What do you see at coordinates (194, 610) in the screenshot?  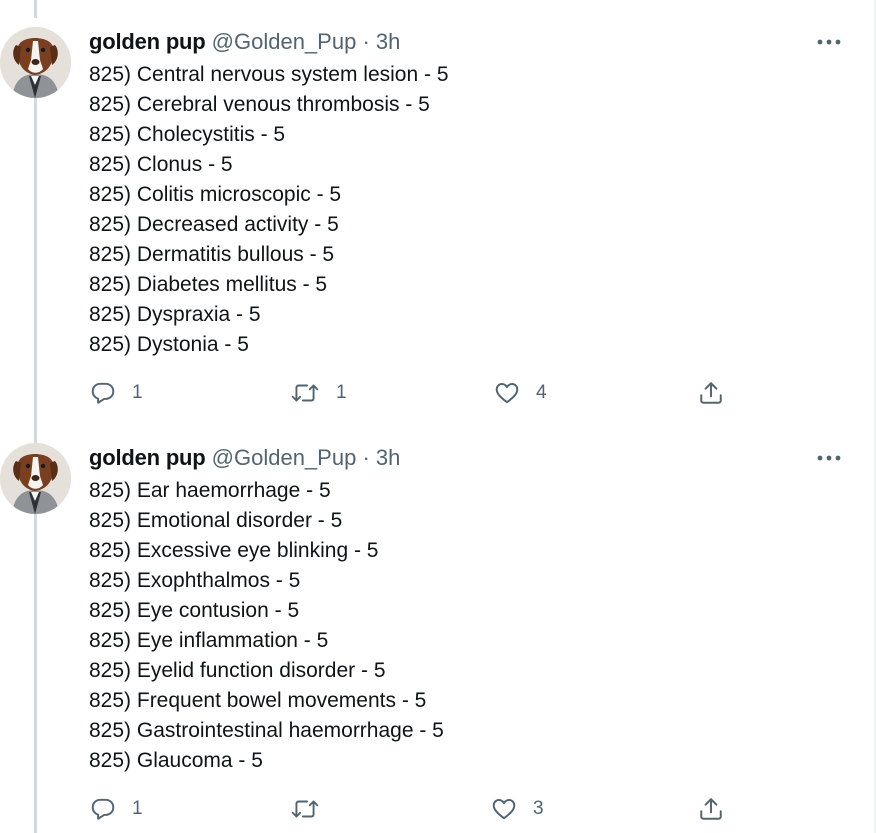 I see `tweet-line: 825) Eye contusion - 5` at bounding box center [194, 610].